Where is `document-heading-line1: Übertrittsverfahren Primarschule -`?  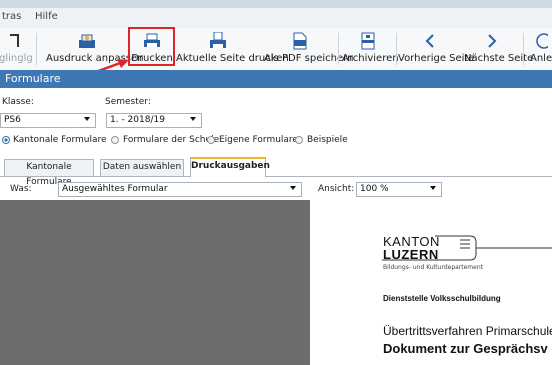 document-heading-line1: Übertrittsverfahren Primarschule - is located at coordinates (467, 331).